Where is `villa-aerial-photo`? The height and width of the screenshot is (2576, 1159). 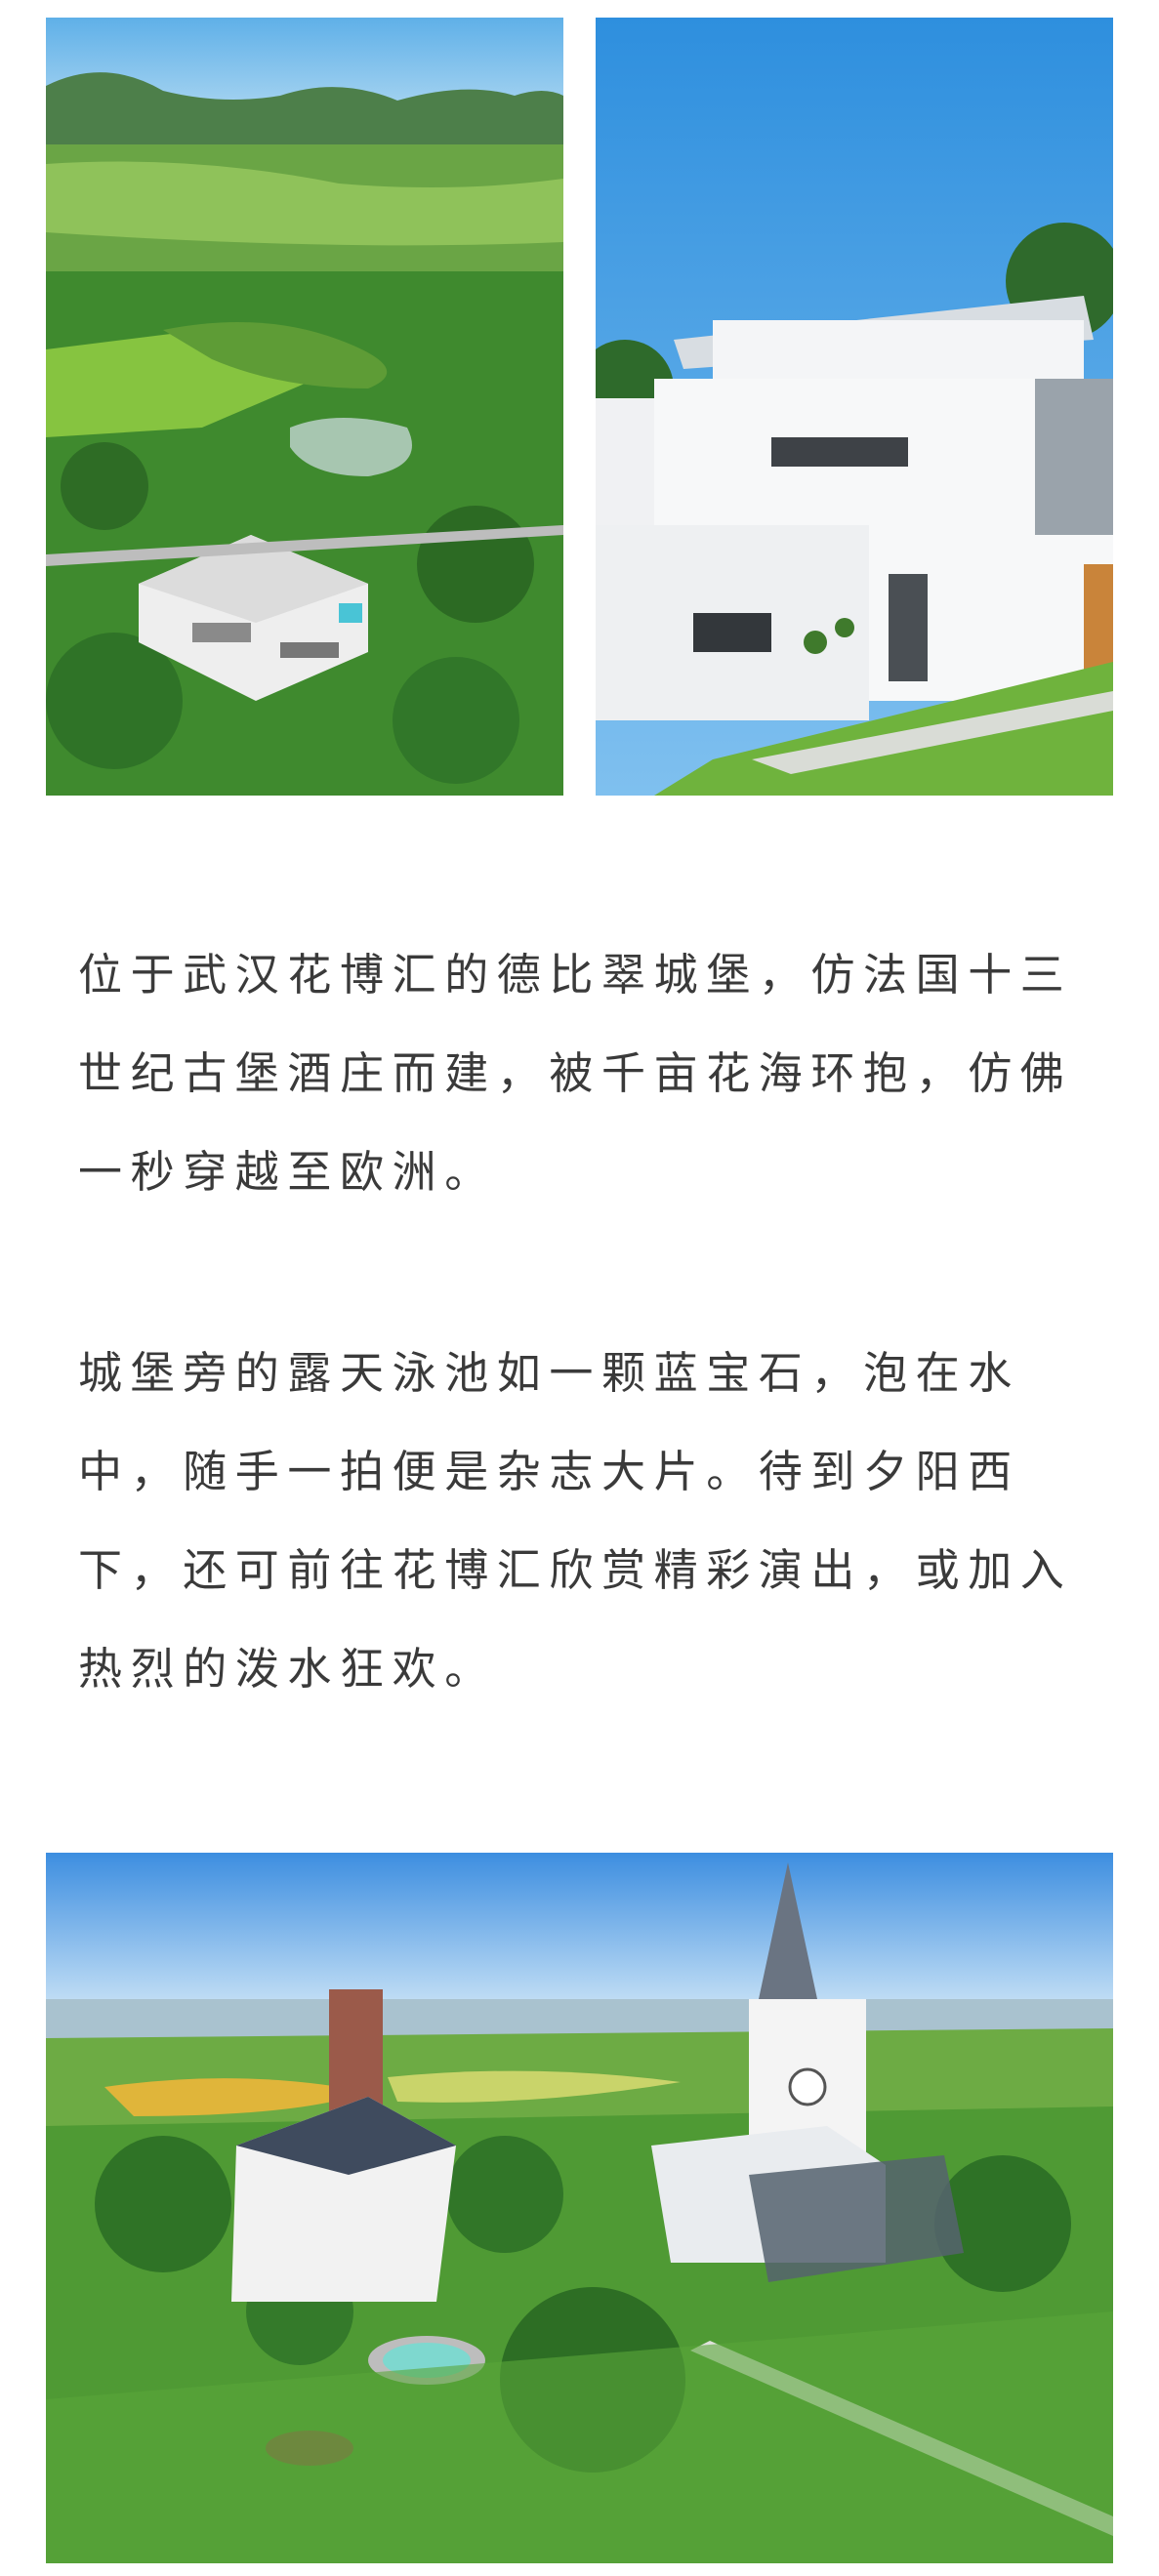 villa-aerial-photo is located at coordinates (304, 407).